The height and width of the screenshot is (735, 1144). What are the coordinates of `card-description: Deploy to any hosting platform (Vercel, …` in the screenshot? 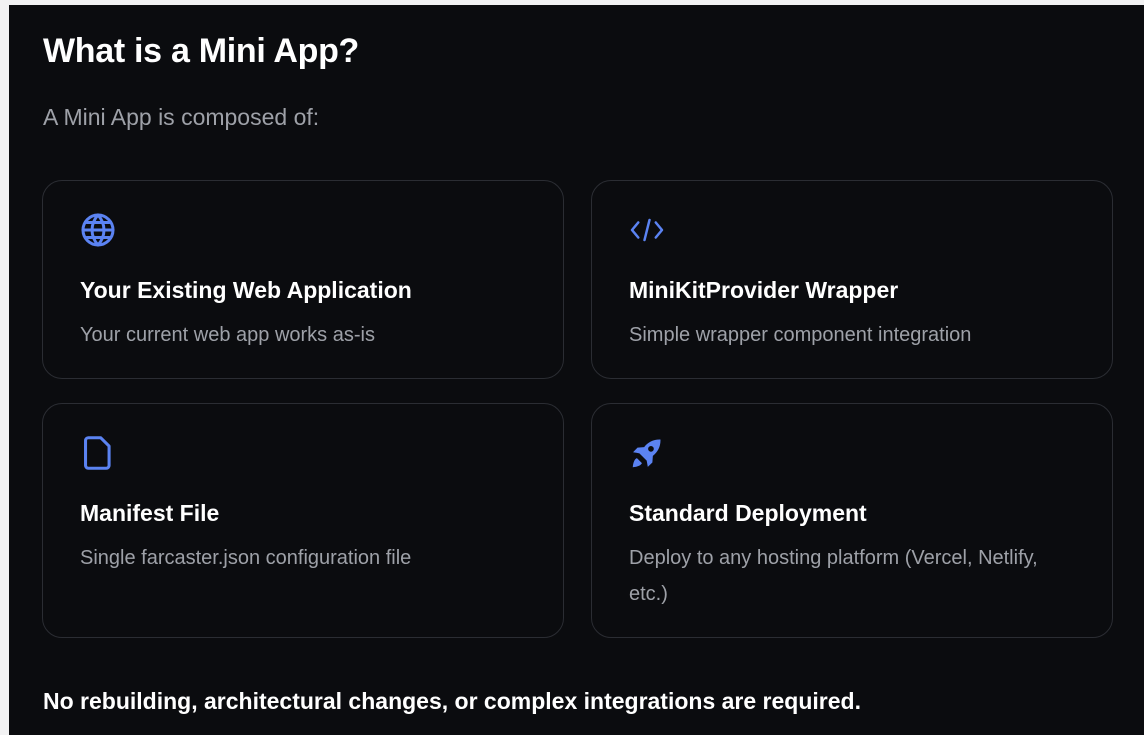 It's located at (833, 576).